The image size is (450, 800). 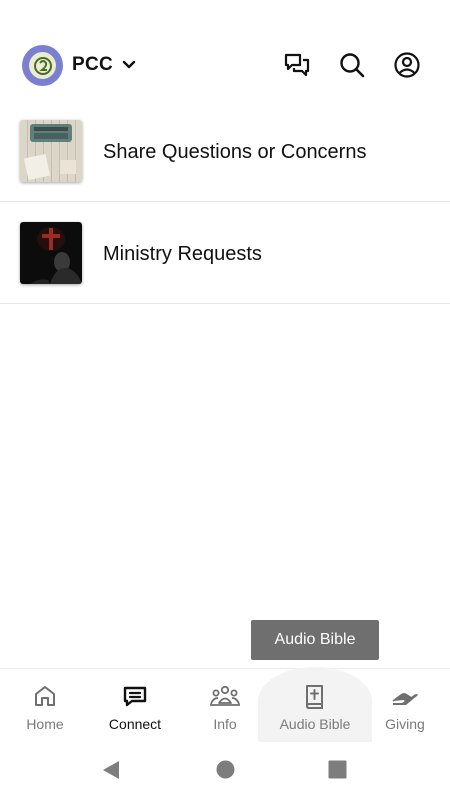 What do you see at coordinates (111, 770) in the screenshot?
I see `back-icon` at bounding box center [111, 770].